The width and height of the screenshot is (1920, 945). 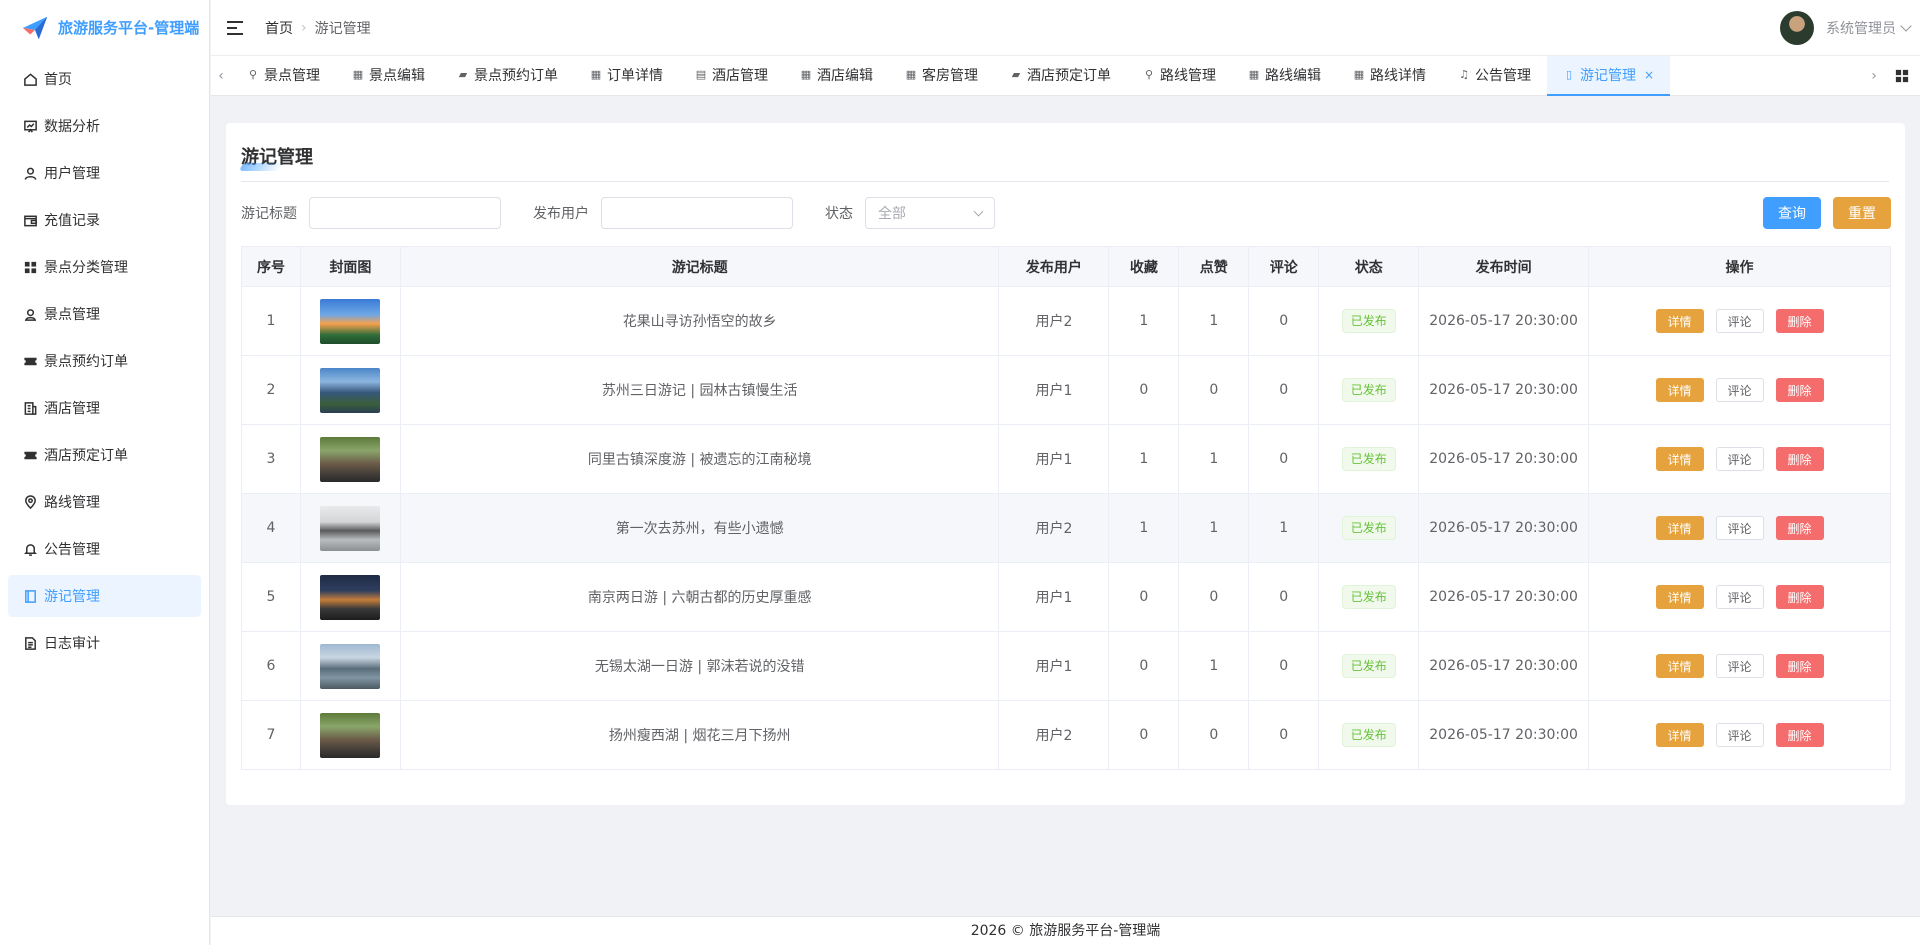 What do you see at coordinates (1179, 76) in the screenshot?
I see `tab-routes: ⚲ 路线管理` at bounding box center [1179, 76].